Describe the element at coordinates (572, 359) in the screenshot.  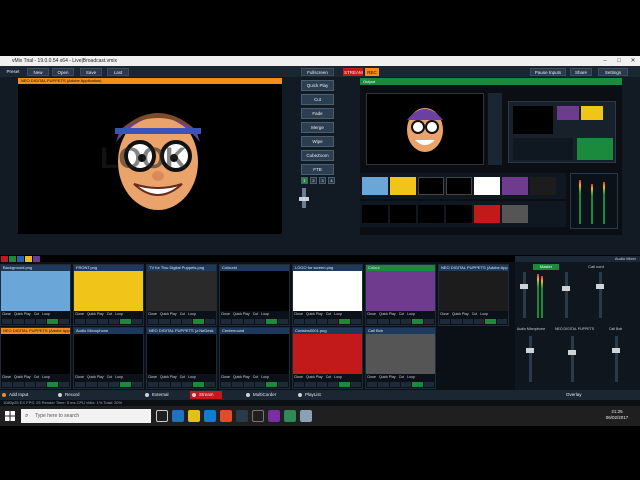
I see `neo-fader-track` at that location.